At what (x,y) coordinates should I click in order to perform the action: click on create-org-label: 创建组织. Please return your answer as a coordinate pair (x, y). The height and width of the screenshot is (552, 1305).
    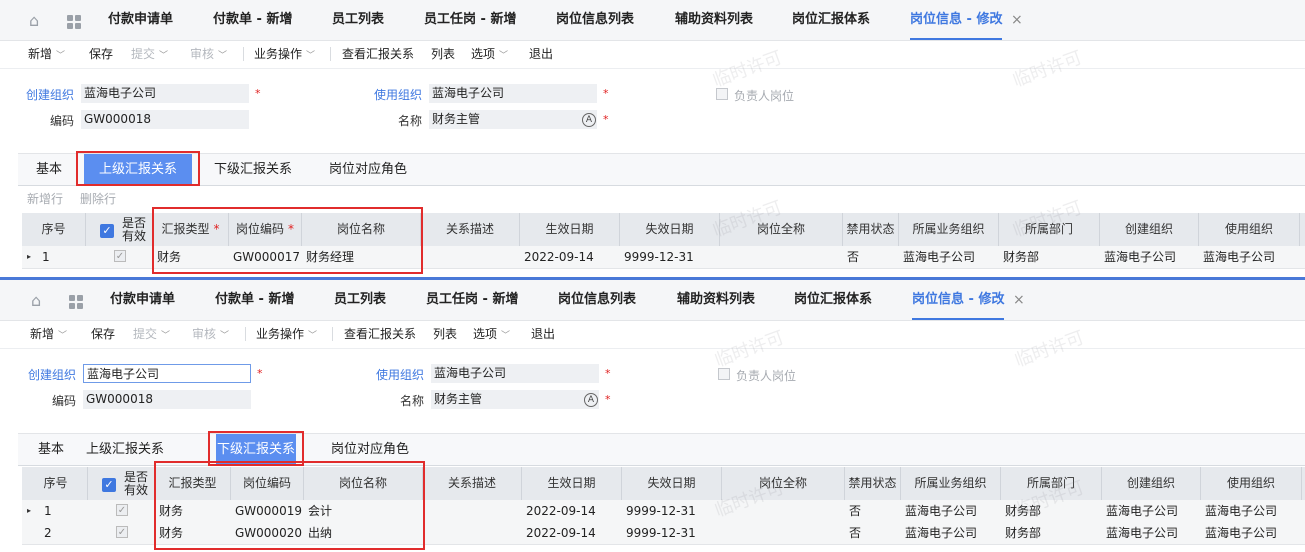
    Looking at the image, I should click on (50, 95).